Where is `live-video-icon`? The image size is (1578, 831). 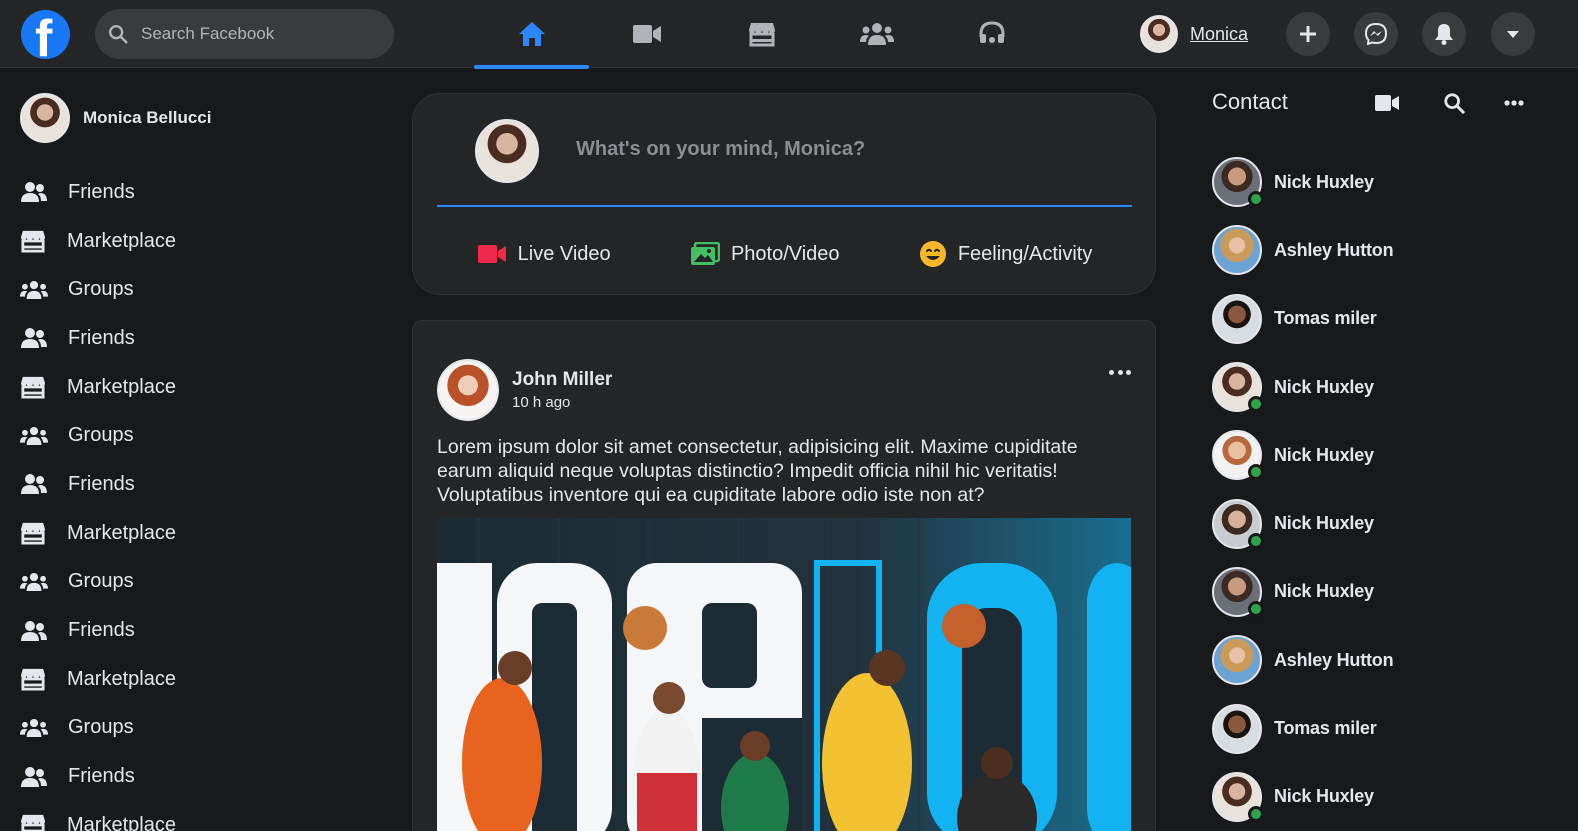
live-video-icon is located at coordinates (491, 254).